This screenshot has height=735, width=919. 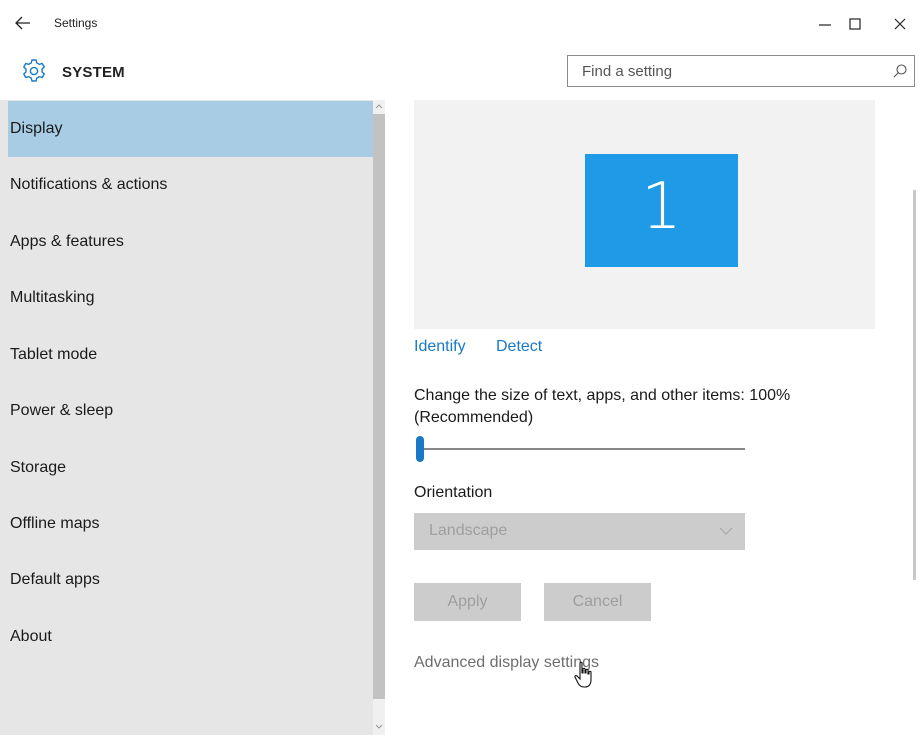 What do you see at coordinates (583, 674) in the screenshot?
I see `hand-cursor-icon` at bounding box center [583, 674].